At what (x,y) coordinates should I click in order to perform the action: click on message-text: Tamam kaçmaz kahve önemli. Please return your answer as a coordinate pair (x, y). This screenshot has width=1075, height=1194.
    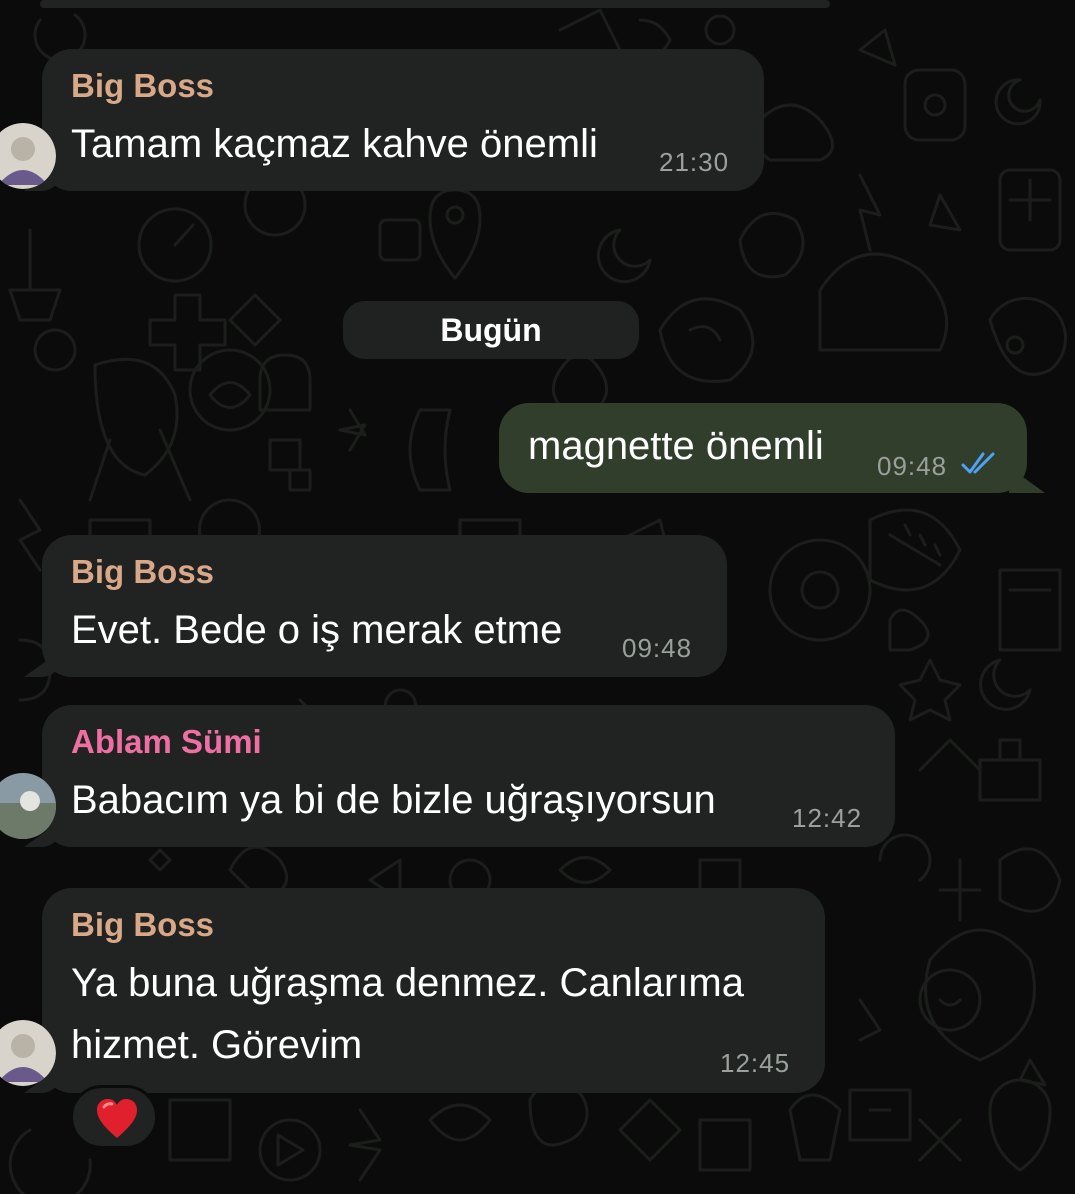
    Looking at the image, I should click on (334, 144).